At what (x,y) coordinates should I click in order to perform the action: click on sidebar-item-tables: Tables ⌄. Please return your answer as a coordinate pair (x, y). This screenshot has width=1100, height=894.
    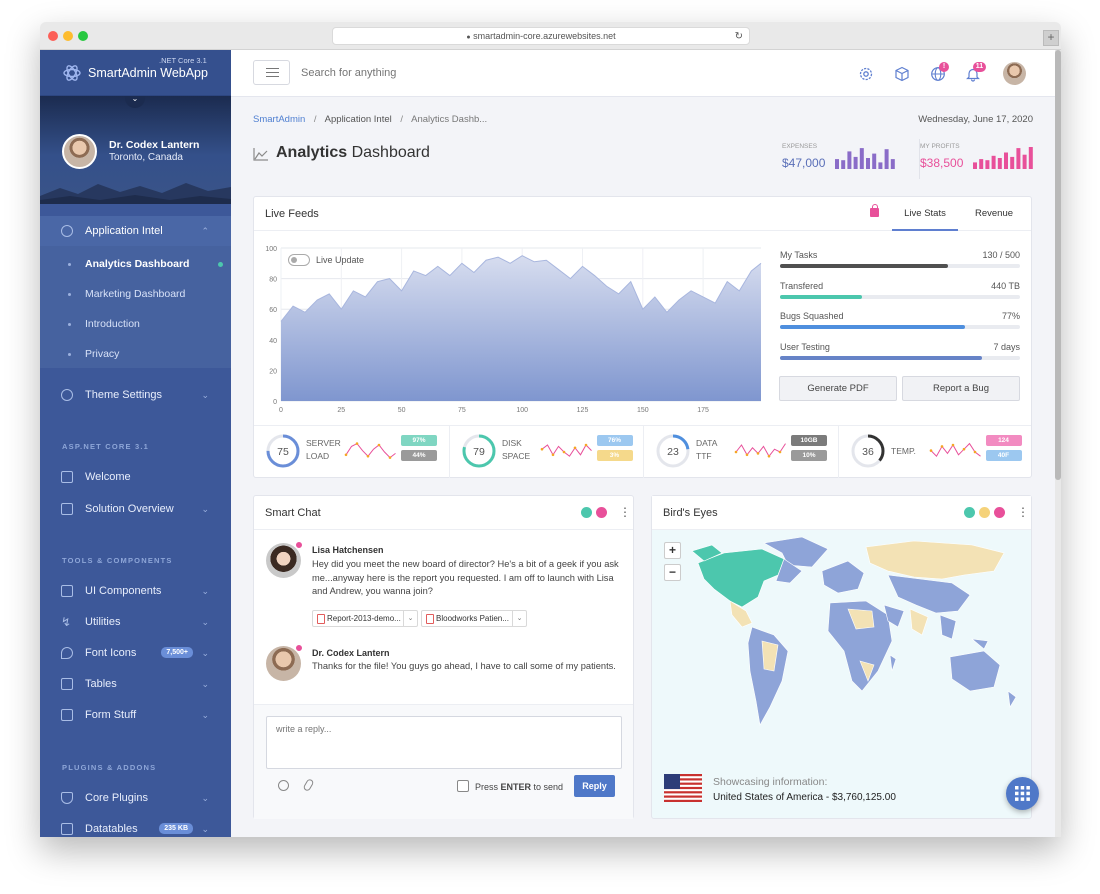
    Looking at the image, I should click on (135, 684).